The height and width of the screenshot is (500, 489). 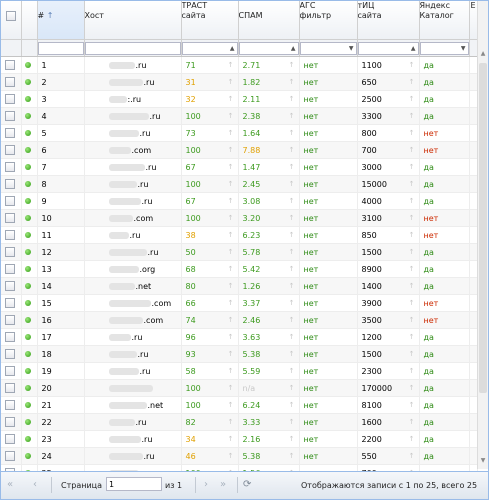 I want to click on table-row: 12 .ru 50 ↑ 5.78 ↑ нет 1500 ↑ да, so click(x=239, y=252).